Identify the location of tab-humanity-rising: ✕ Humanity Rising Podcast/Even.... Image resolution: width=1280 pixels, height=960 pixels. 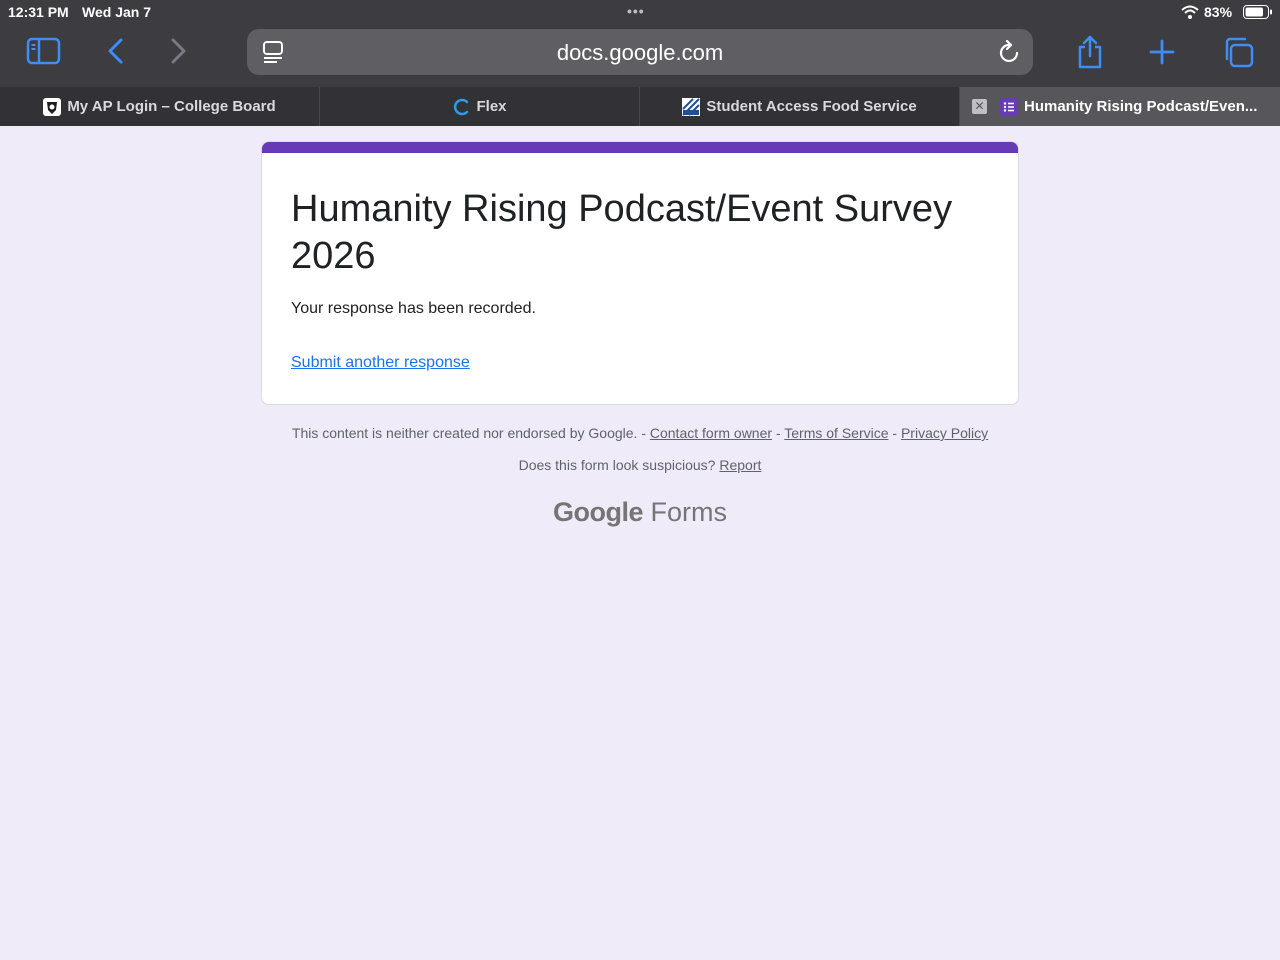
(1120, 106).